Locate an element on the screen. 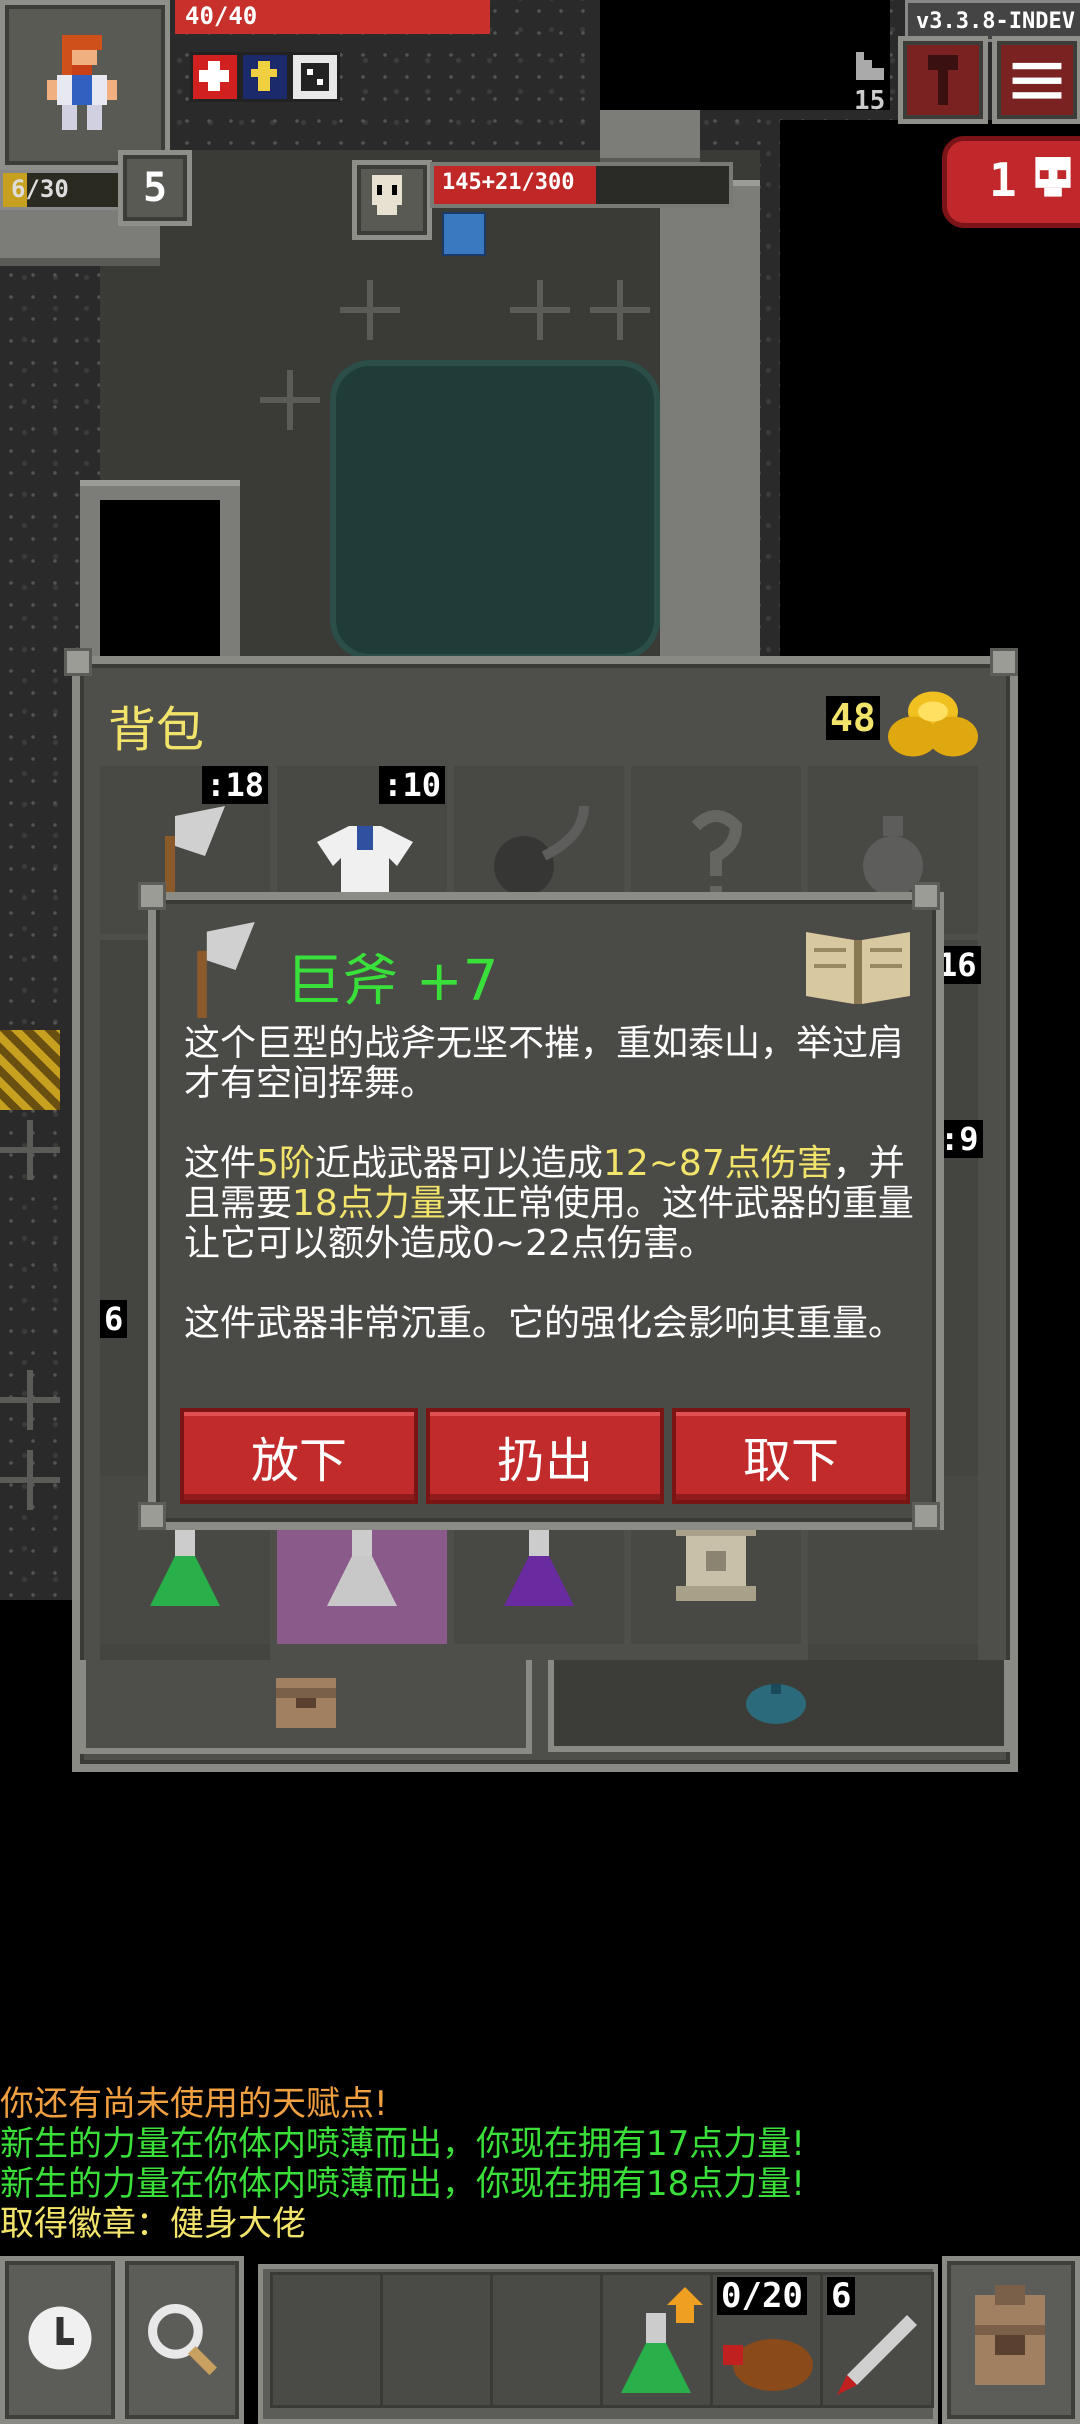 This screenshot has width=1080, height=2424. stats-text: 近战武器可以造成 is located at coordinates (458, 1163).